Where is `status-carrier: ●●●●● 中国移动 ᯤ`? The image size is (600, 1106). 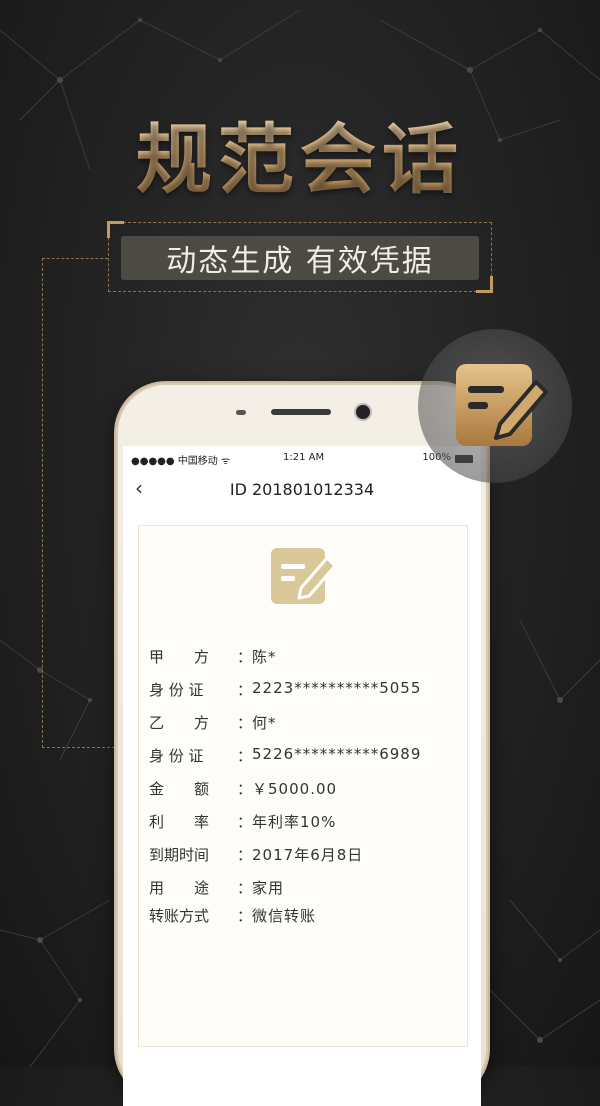 status-carrier: ●●●●● 中国移动 ᯤ is located at coordinates (181, 461).